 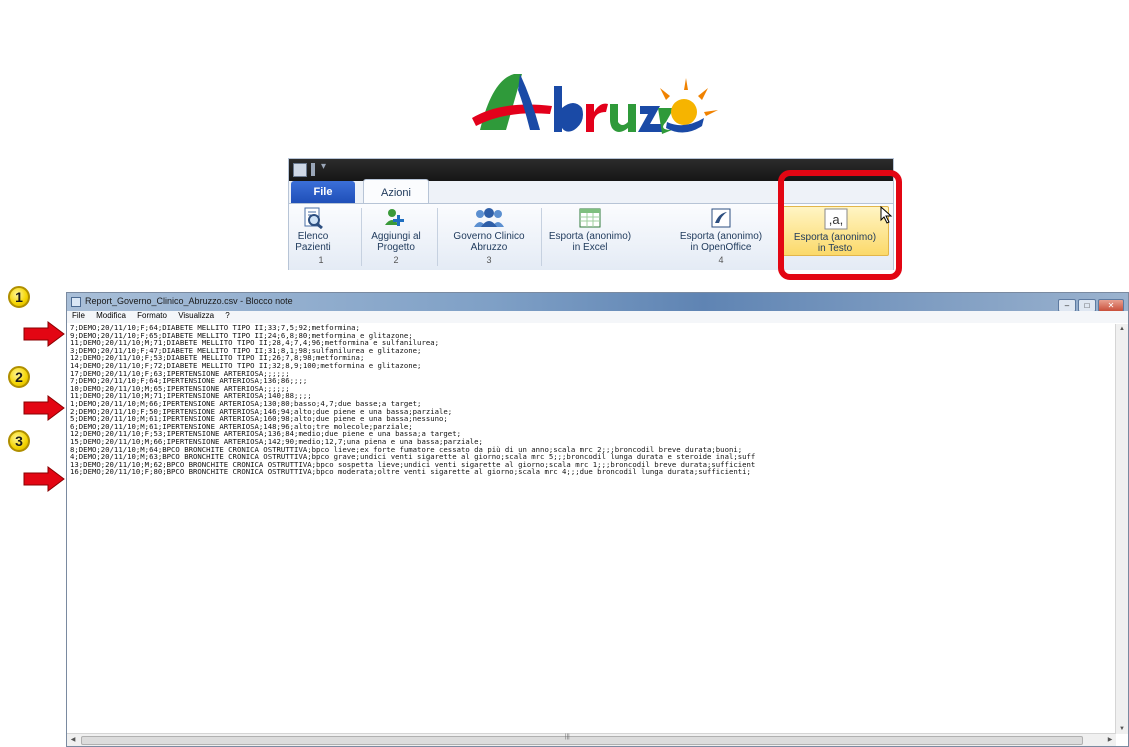 I want to click on menu-modifica: Modifica, so click(x=111, y=315).